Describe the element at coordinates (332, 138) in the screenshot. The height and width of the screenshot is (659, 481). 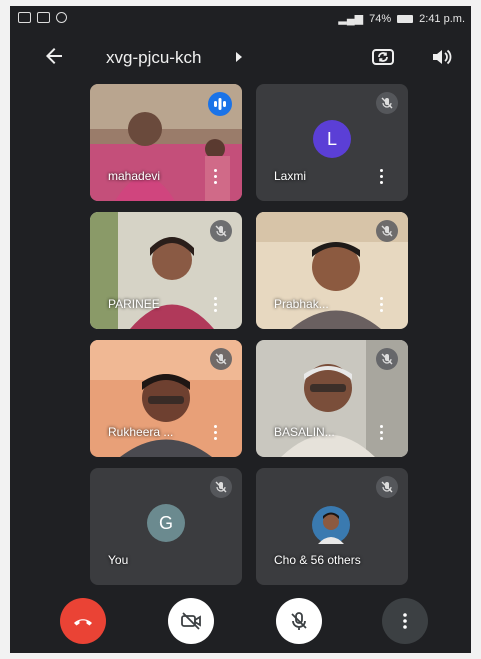
I see `avatar: L` at that location.